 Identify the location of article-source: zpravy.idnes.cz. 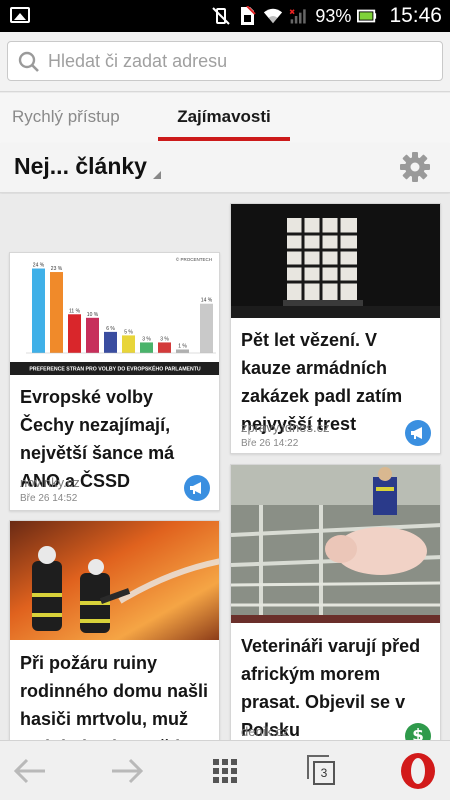
(285, 427).